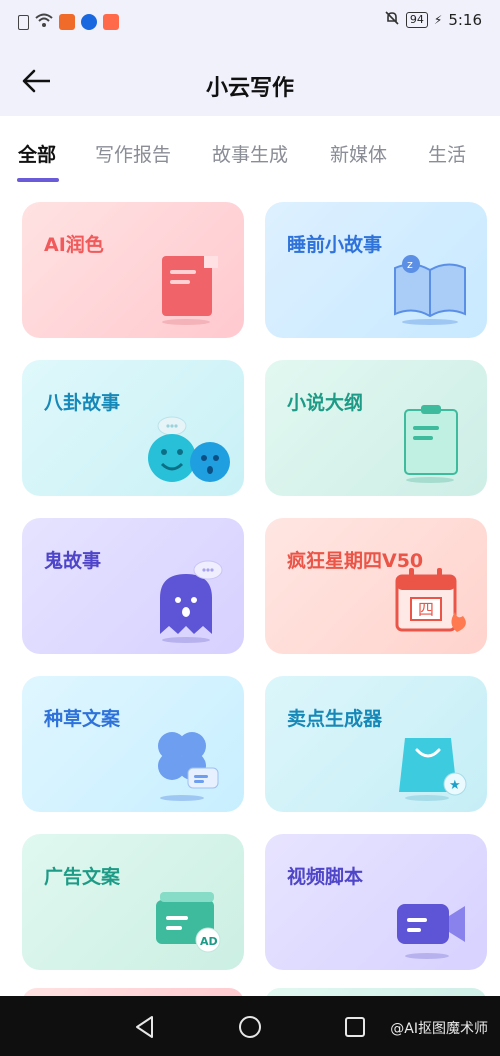 This screenshot has height=1056, width=500. I want to click on watermark: @AI抠图魔术师, so click(439, 1029).